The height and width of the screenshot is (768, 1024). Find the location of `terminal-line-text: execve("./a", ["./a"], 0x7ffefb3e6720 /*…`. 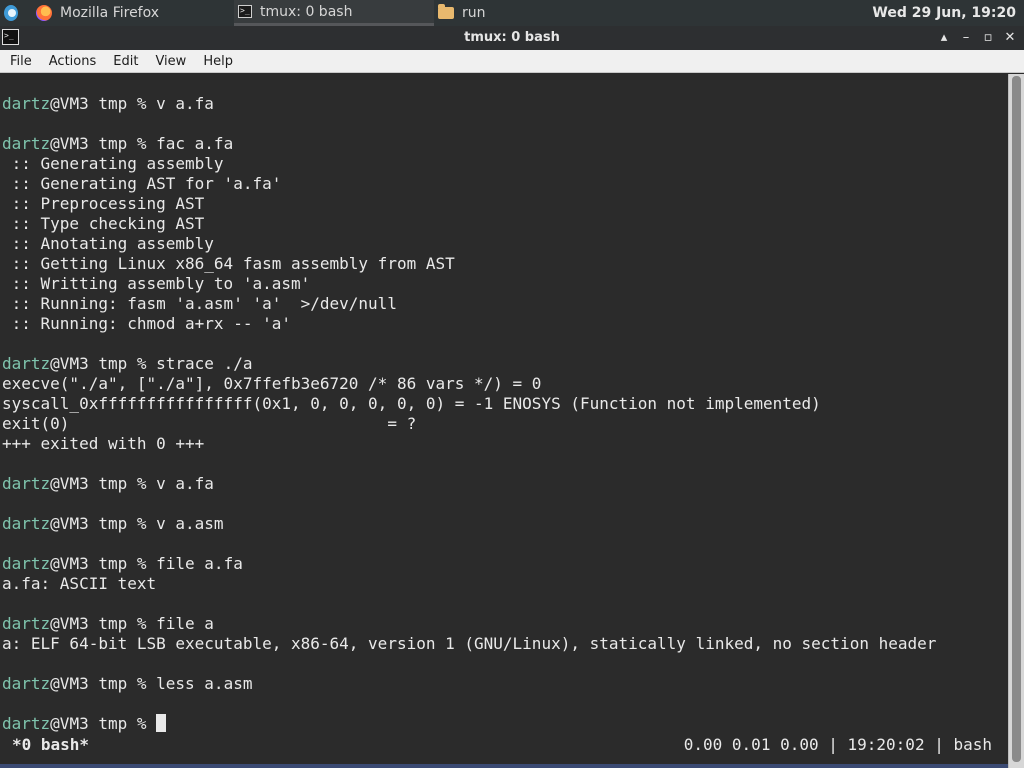

terminal-line-text: execve("./a", ["./a"], 0x7ffefb3e6720 /*… is located at coordinates (272, 383).